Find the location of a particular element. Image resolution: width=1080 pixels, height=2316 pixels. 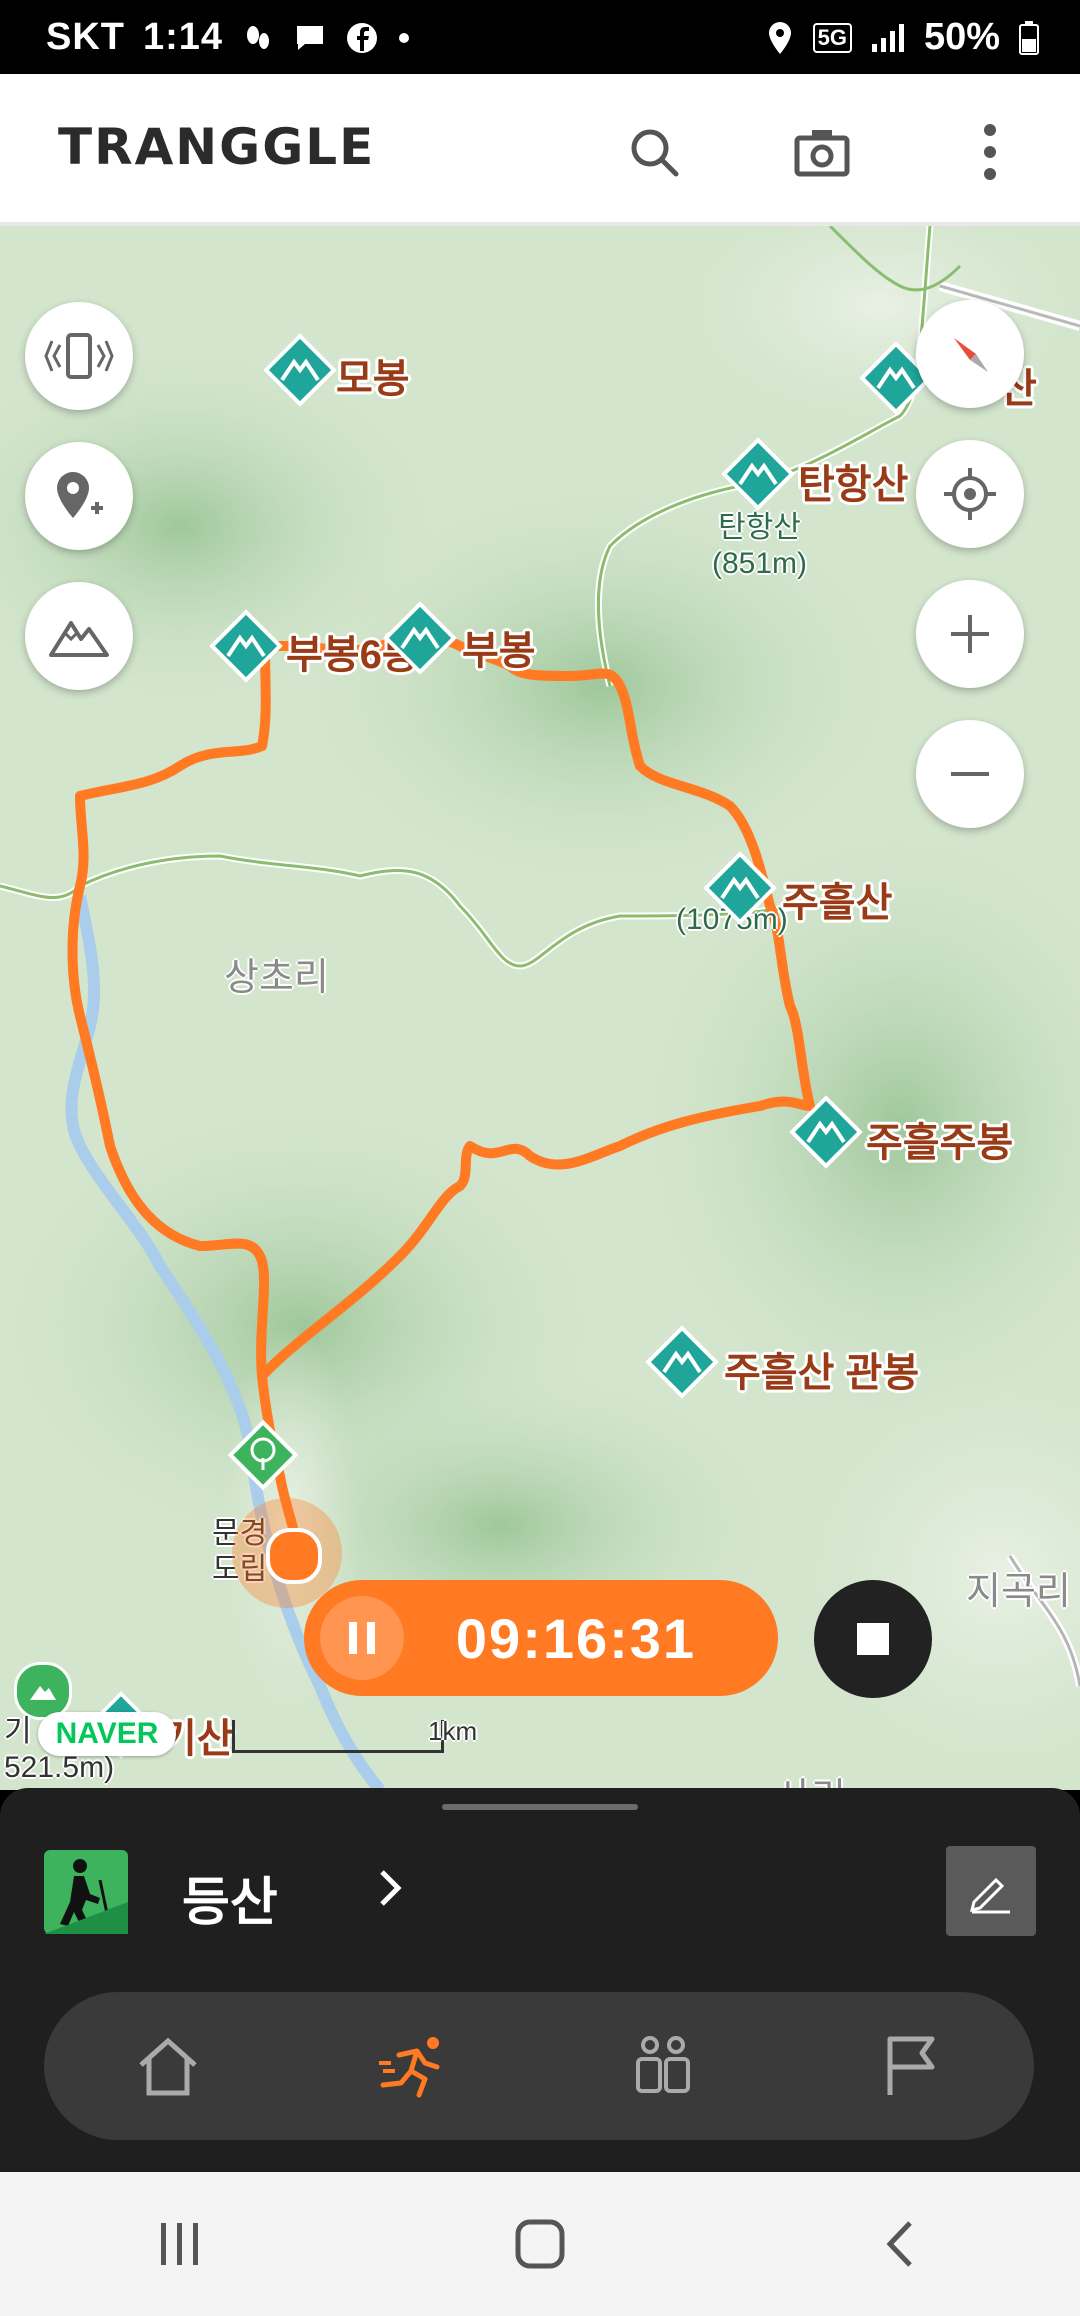

start-marker is located at coordinates (263, 1457).